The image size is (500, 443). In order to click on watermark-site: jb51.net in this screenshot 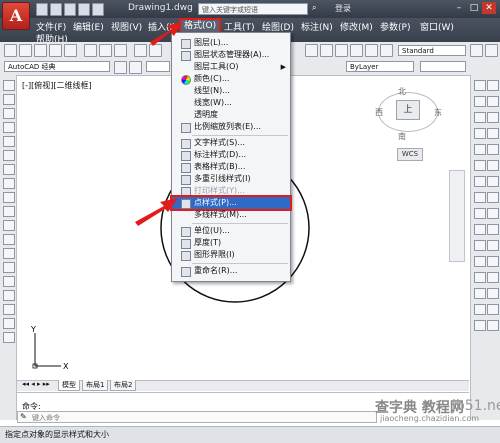, I will do `click(476, 406)`.